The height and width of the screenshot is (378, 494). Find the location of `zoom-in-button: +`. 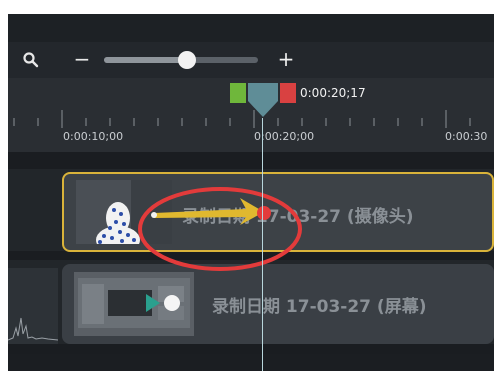

zoom-in-button: + is located at coordinates (286, 59).